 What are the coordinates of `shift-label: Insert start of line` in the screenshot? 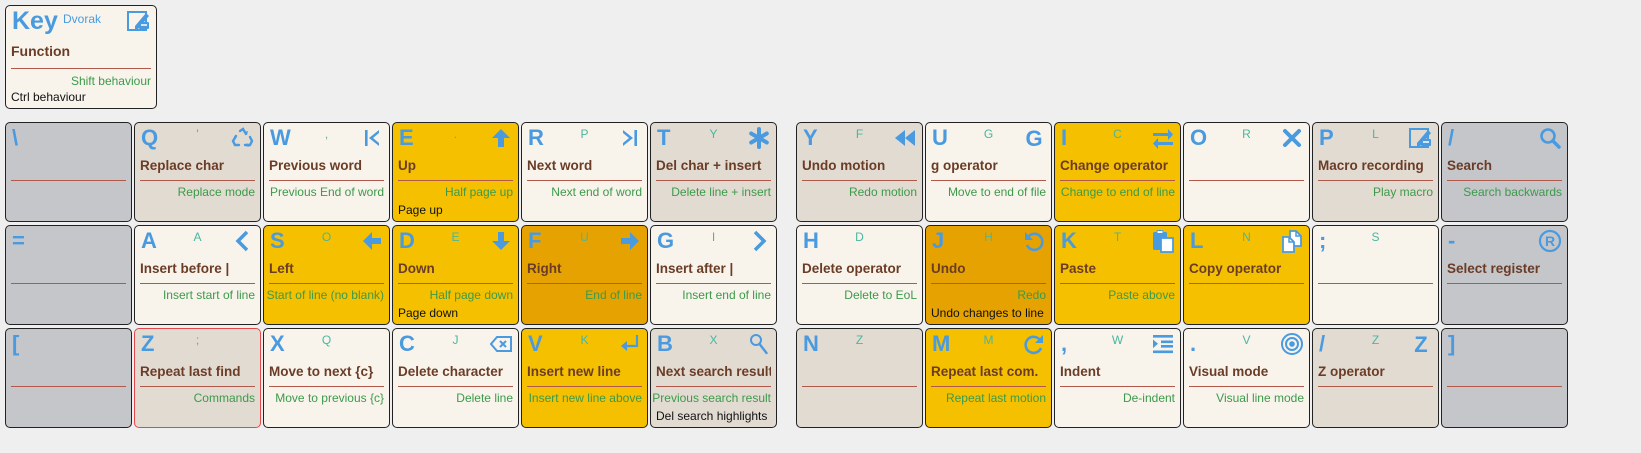 It's located at (208, 295).